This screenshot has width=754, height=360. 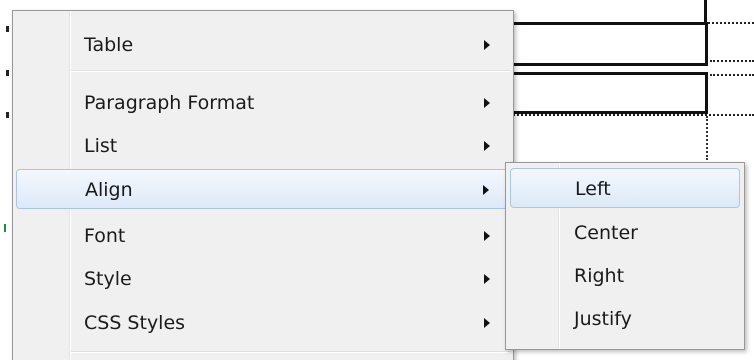 I want to click on menu-item-label: List, so click(x=101, y=146).